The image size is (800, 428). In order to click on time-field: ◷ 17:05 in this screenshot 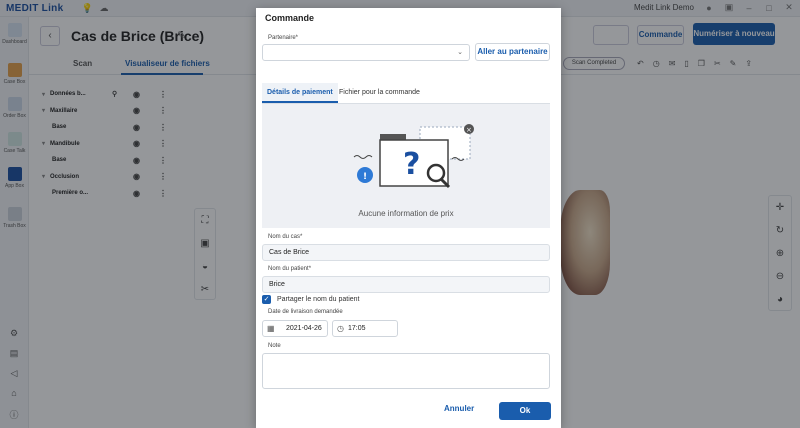, I will do `click(365, 328)`.